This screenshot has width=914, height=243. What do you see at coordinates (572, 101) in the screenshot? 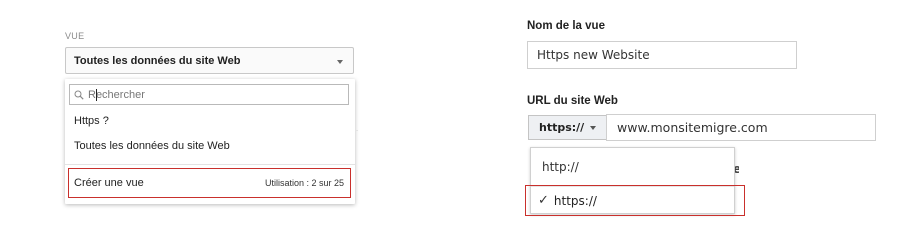
I see `site-url-label: URL du site Web` at bounding box center [572, 101].